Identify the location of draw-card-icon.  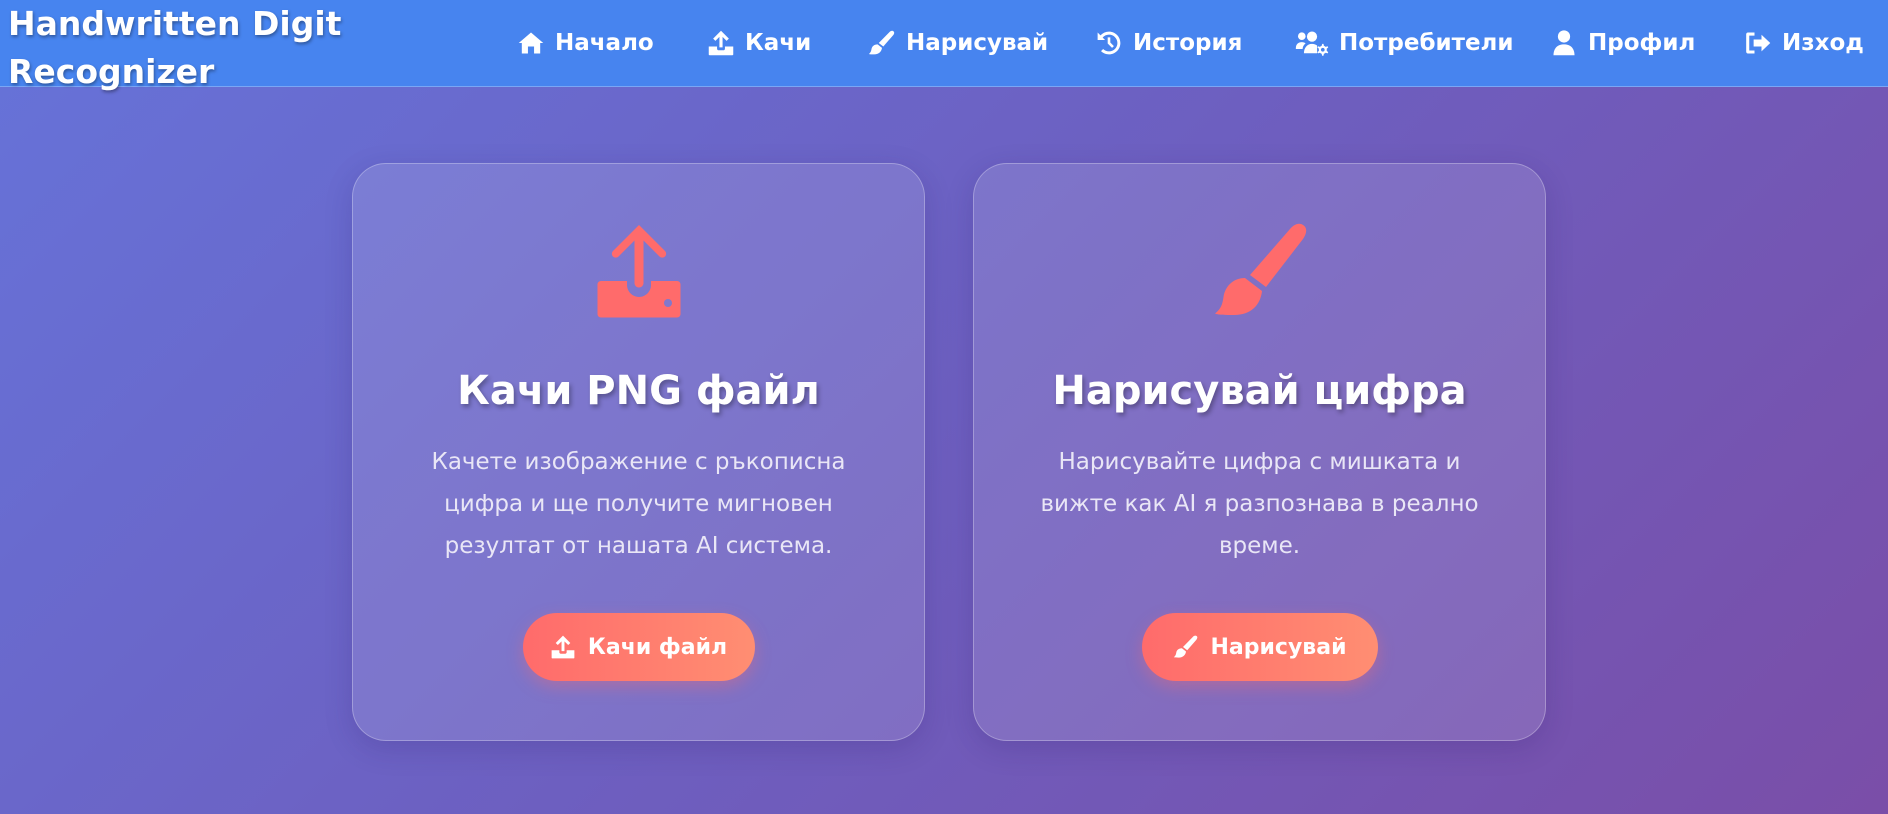
(1260, 271).